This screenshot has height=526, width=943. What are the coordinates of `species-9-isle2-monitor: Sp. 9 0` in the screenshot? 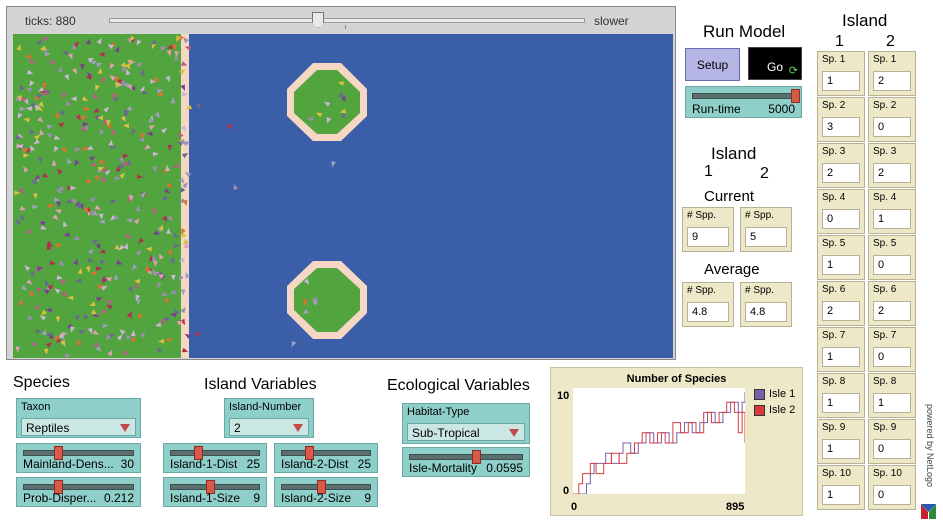 It's located at (892, 441).